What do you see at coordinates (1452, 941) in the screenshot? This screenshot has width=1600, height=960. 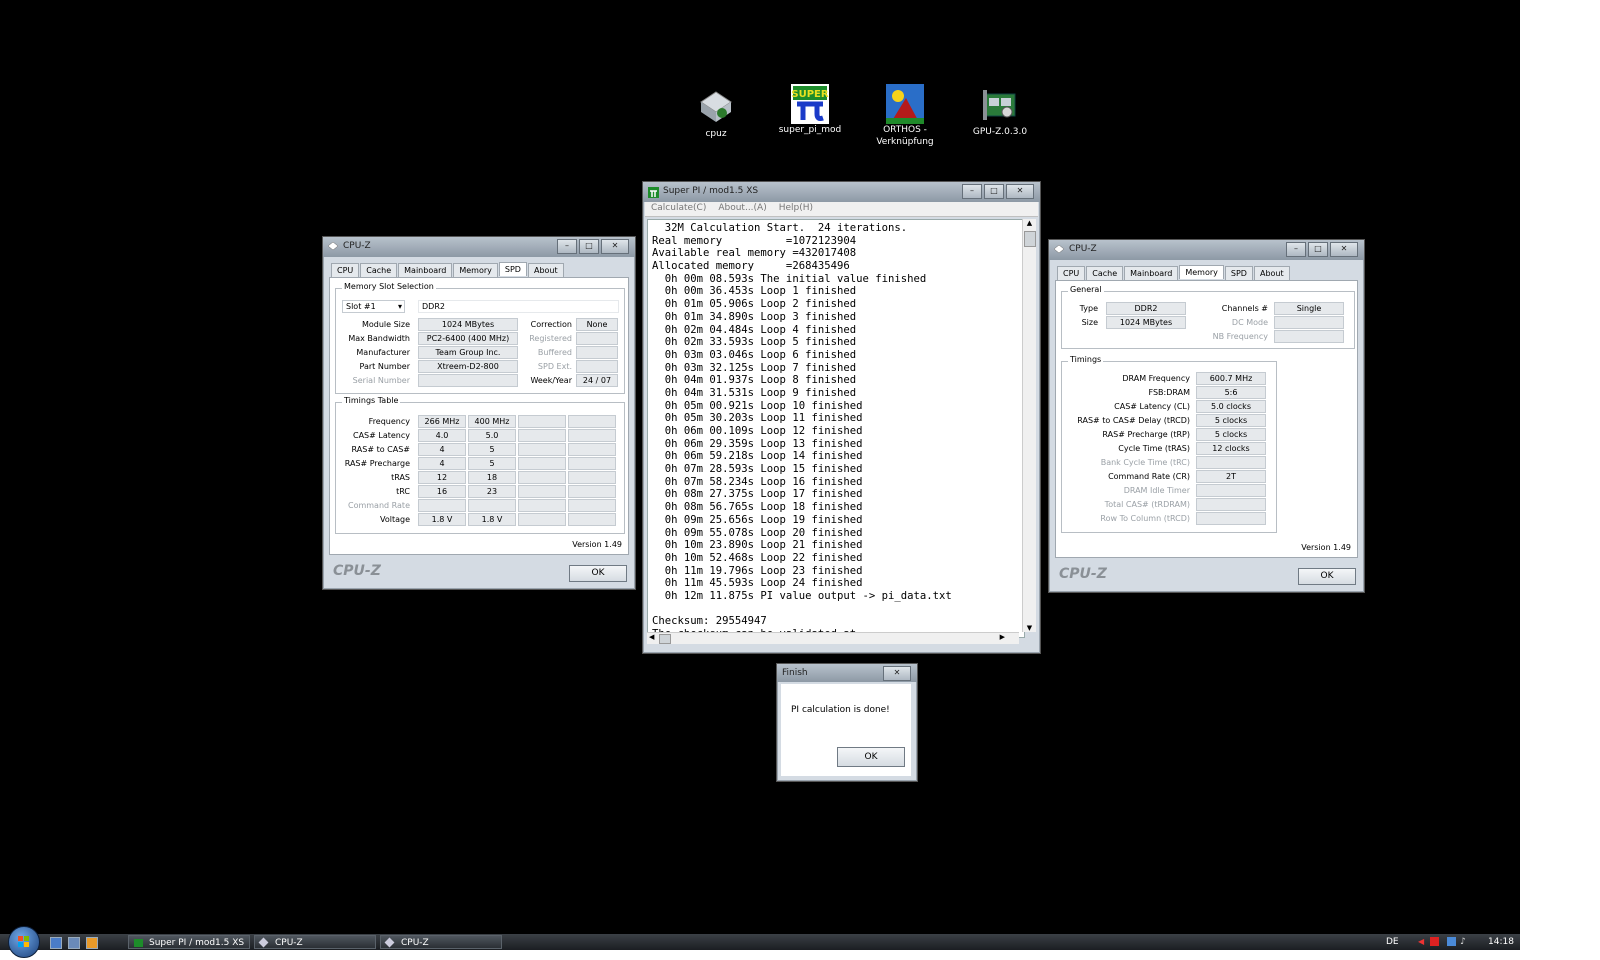 I see `network-icon` at bounding box center [1452, 941].